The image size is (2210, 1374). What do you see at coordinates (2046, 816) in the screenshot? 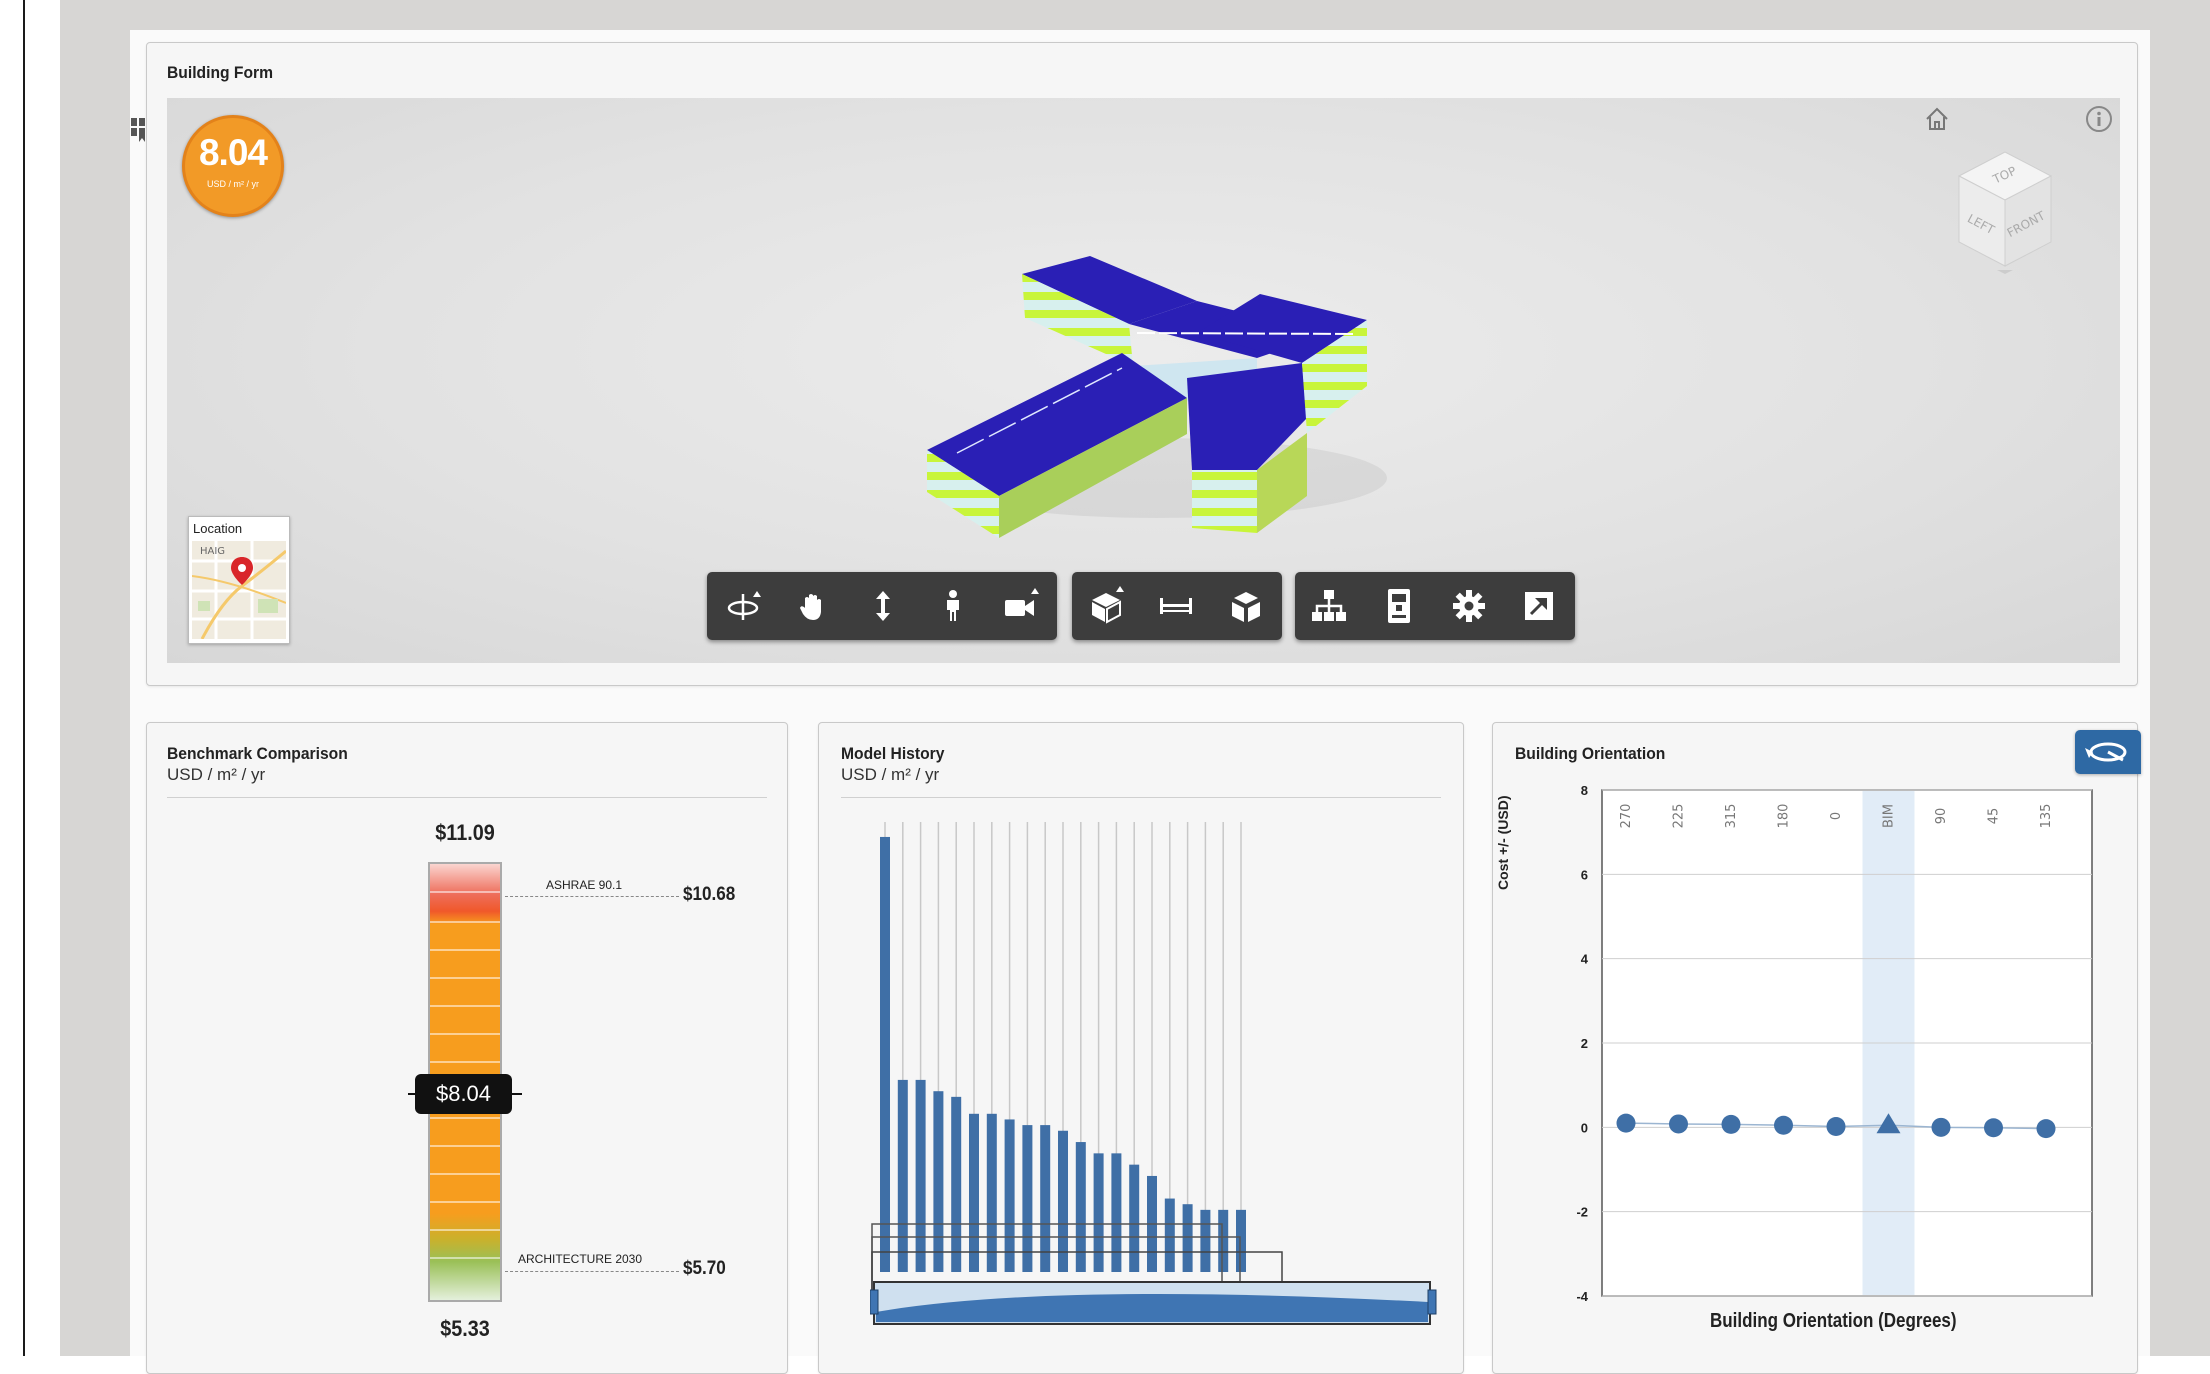
I see `x-category-label: 135` at bounding box center [2046, 816].